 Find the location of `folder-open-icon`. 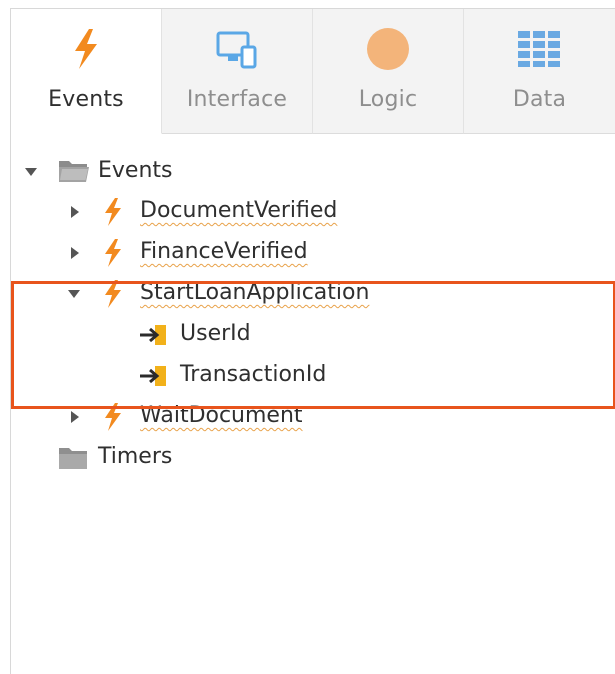

folder-open-icon is located at coordinates (74, 171).